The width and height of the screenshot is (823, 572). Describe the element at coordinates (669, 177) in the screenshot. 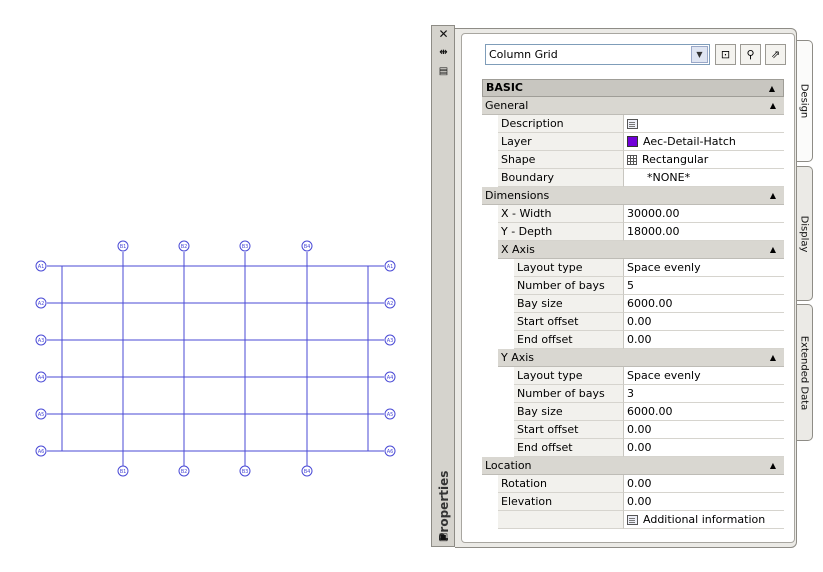

I see `property-value-text: *NONE*` at that location.